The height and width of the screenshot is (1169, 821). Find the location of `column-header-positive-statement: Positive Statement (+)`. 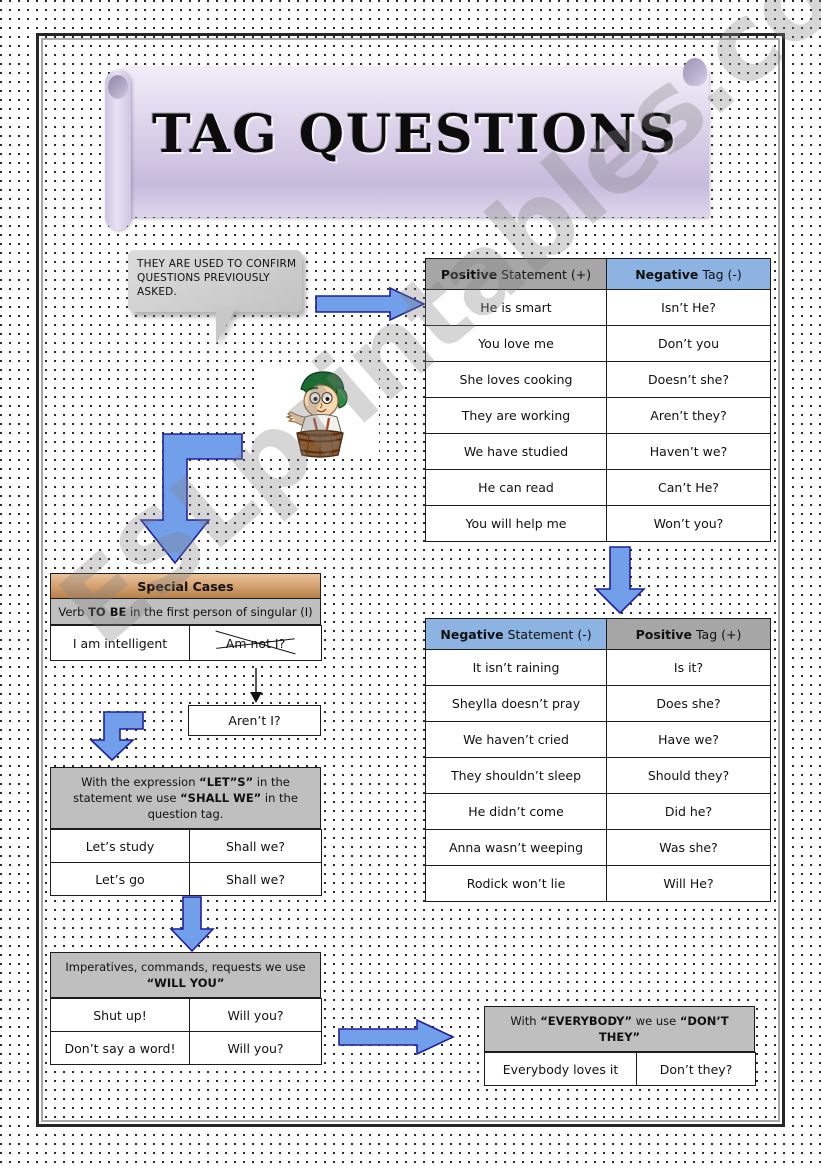

column-header-positive-statement: Positive Statement (+) is located at coordinates (516, 274).